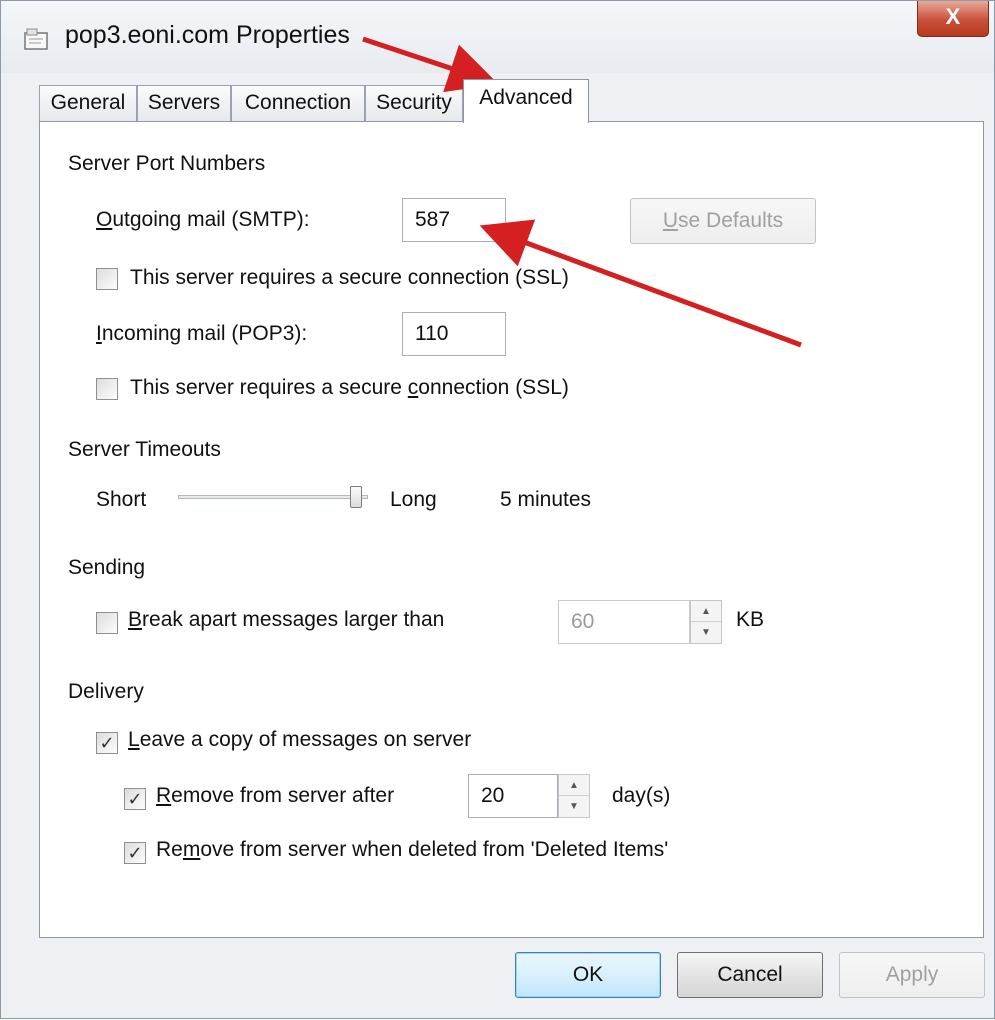  Describe the element at coordinates (356, 497) in the screenshot. I see `timeout-slider-thumb` at that location.